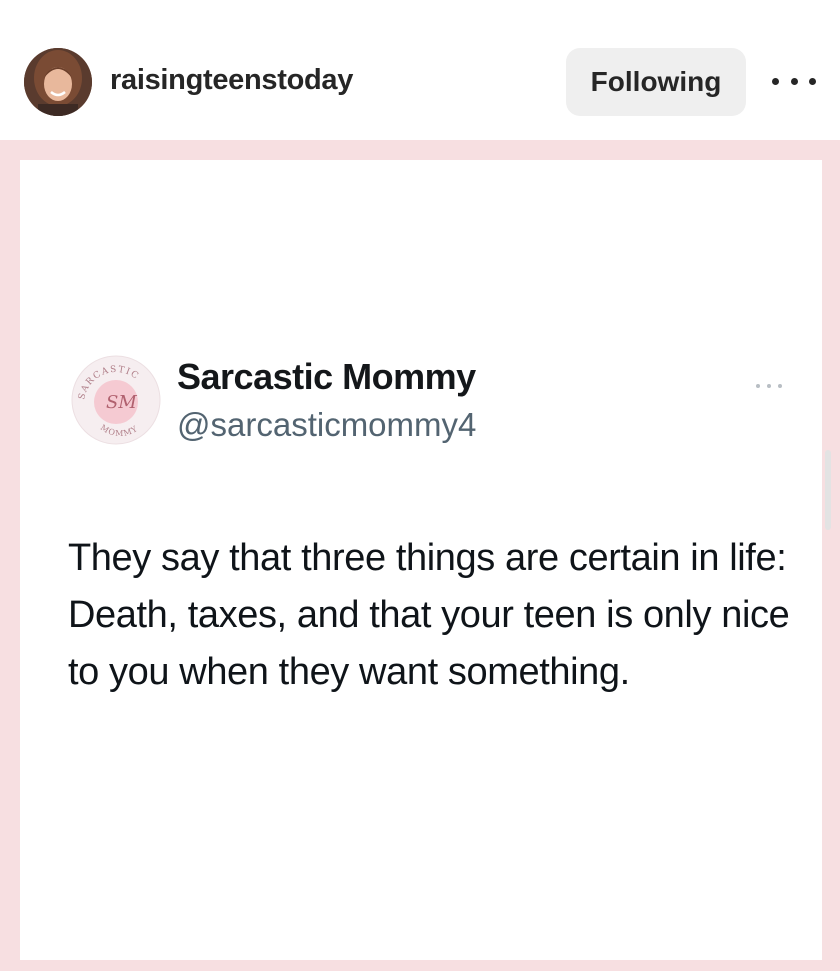  What do you see at coordinates (656, 82) in the screenshot?
I see `following-button: Following` at bounding box center [656, 82].